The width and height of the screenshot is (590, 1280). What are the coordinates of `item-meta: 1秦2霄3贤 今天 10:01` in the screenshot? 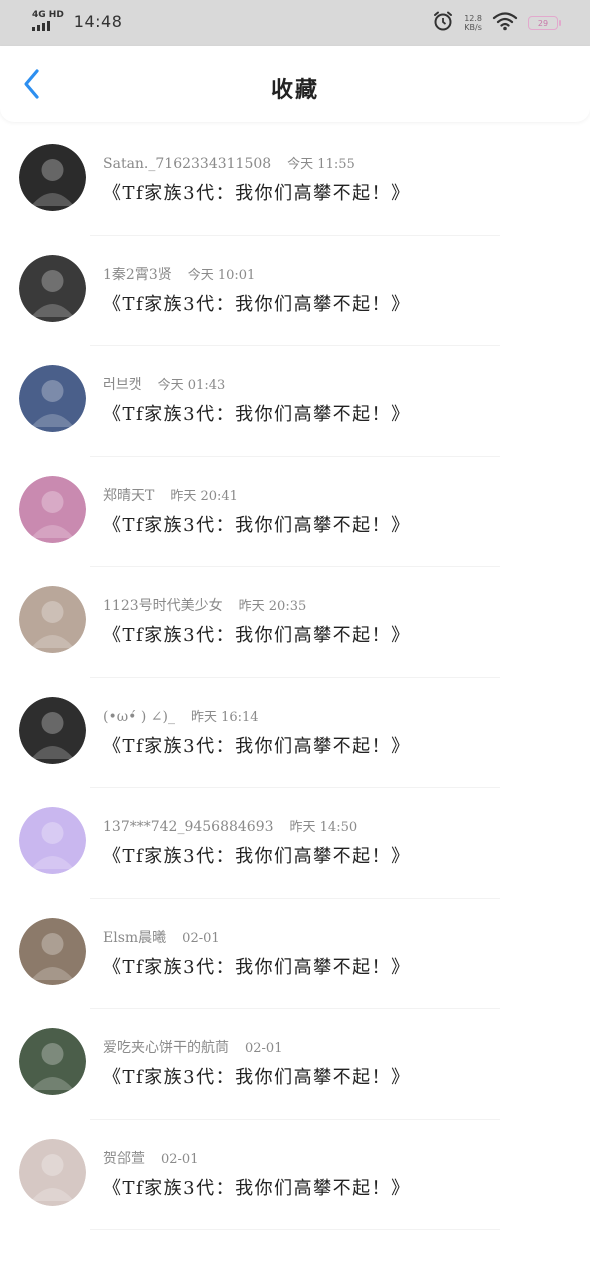 It's located at (179, 274).